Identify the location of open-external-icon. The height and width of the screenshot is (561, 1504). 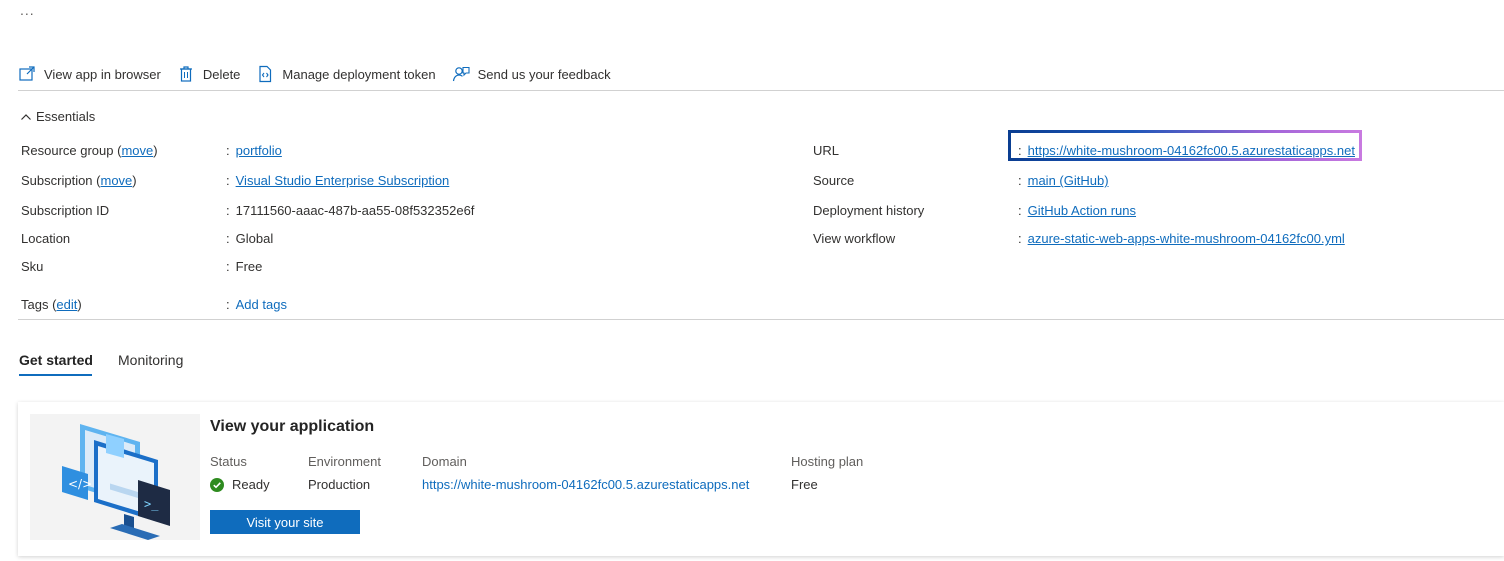
(27, 74).